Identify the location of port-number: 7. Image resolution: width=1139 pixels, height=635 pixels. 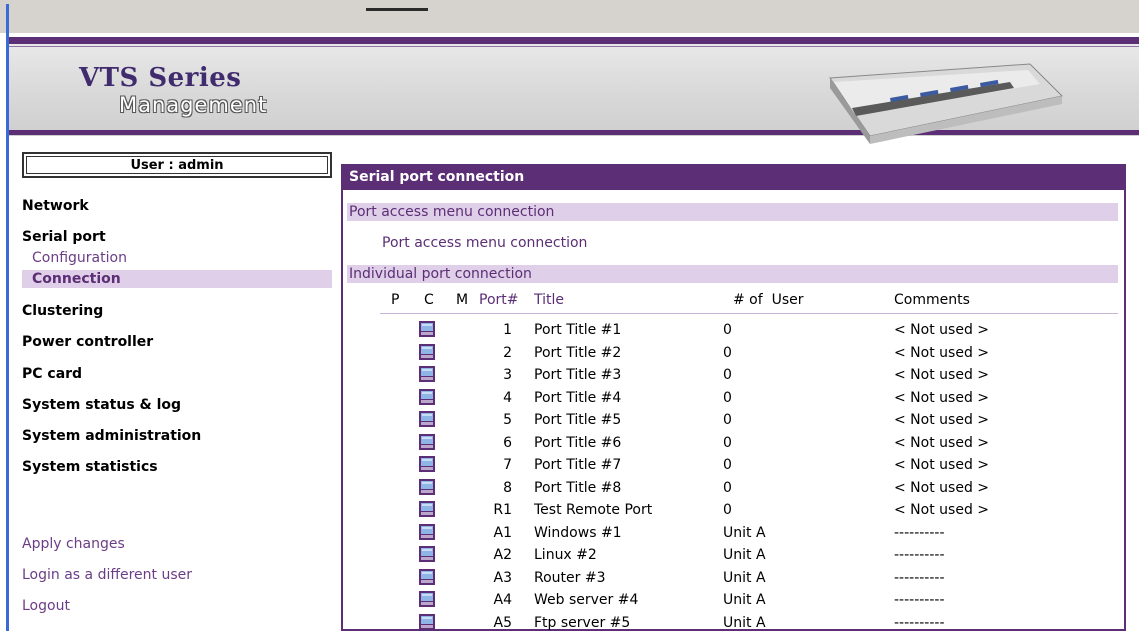
(507, 465).